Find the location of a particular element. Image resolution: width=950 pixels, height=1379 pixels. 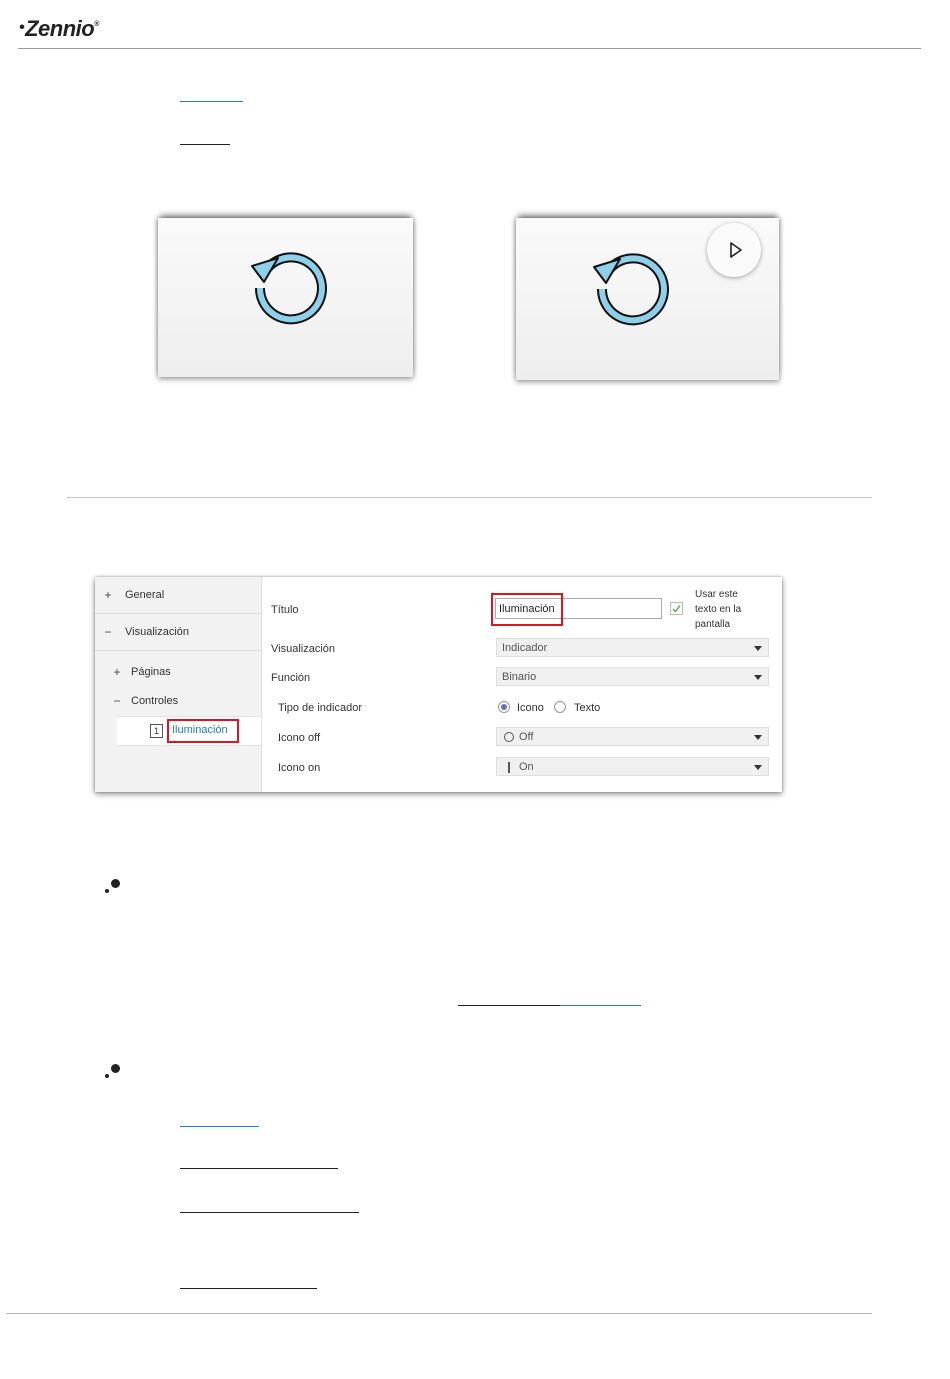

sidebar-divider is located at coordinates (178, 650).